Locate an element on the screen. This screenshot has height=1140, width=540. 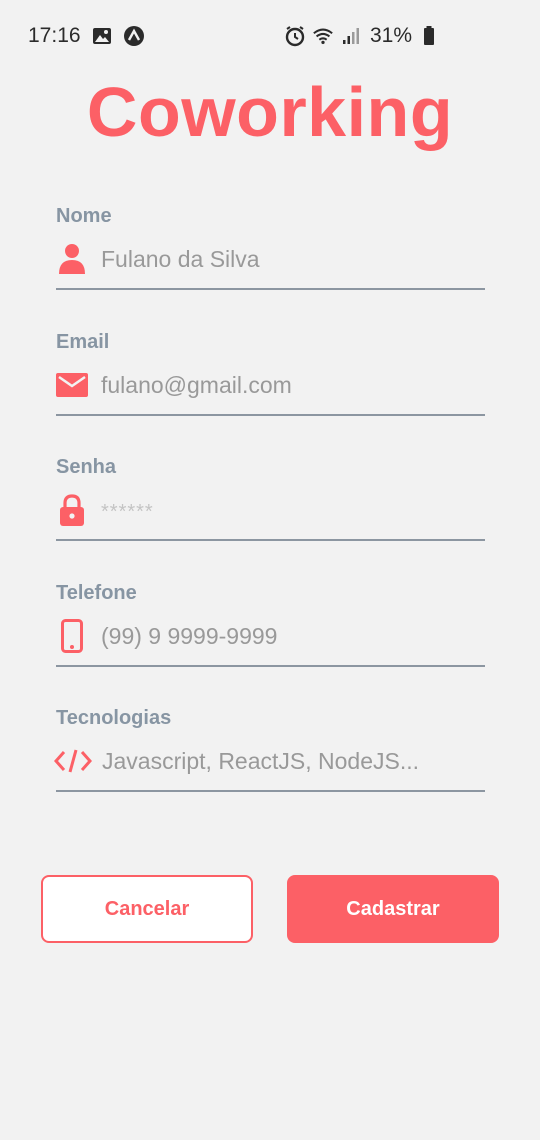
technologies-field: Tecnologias is located at coordinates (269, 748).